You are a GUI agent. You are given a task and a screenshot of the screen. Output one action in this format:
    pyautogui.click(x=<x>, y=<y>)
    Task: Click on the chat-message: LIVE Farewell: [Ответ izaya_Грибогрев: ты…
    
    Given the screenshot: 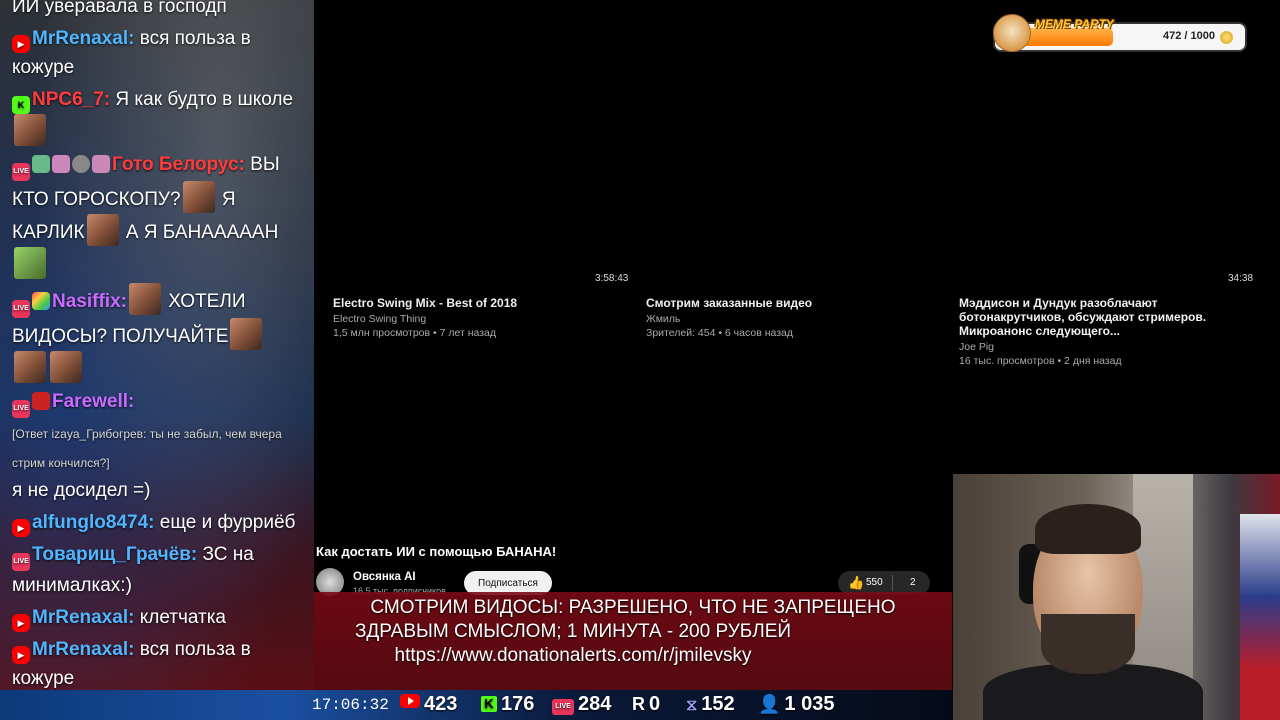 What is the action you would take?
    pyautogui.click(x=157, y=446)
    